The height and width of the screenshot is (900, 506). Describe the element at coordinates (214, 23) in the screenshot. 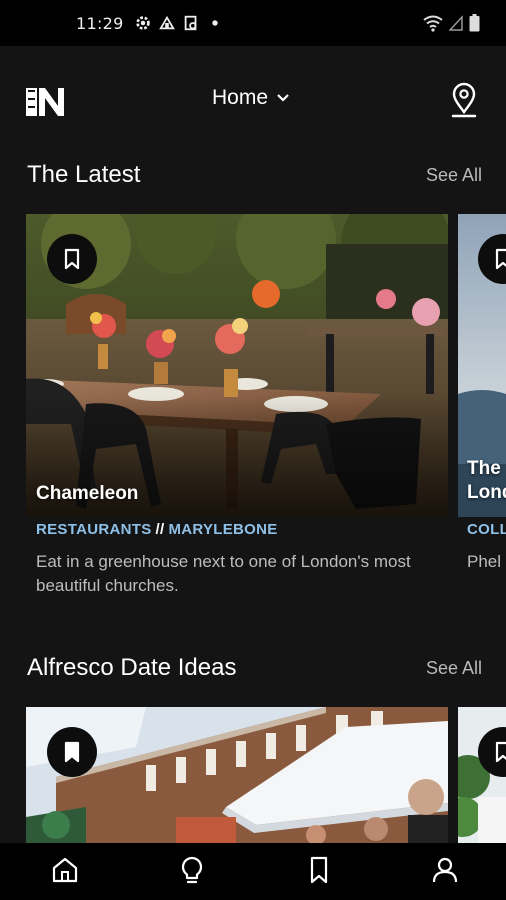

I see `dot-icon` at that location.